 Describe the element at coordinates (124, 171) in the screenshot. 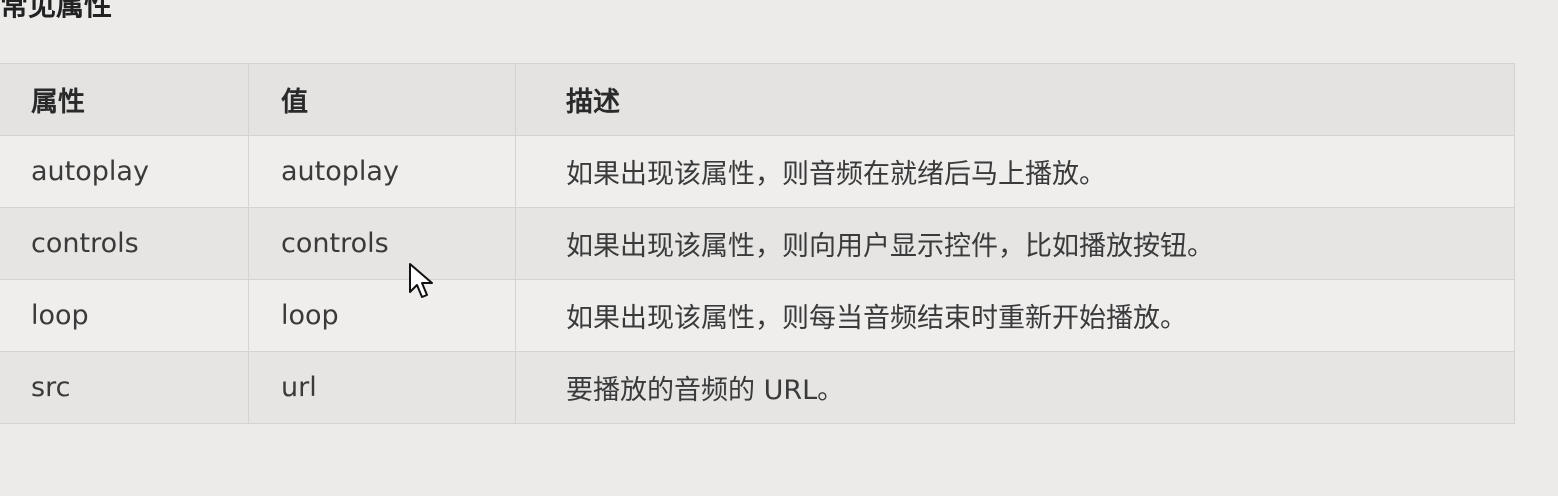

I see `cell-attribute: autoplay` at that location.